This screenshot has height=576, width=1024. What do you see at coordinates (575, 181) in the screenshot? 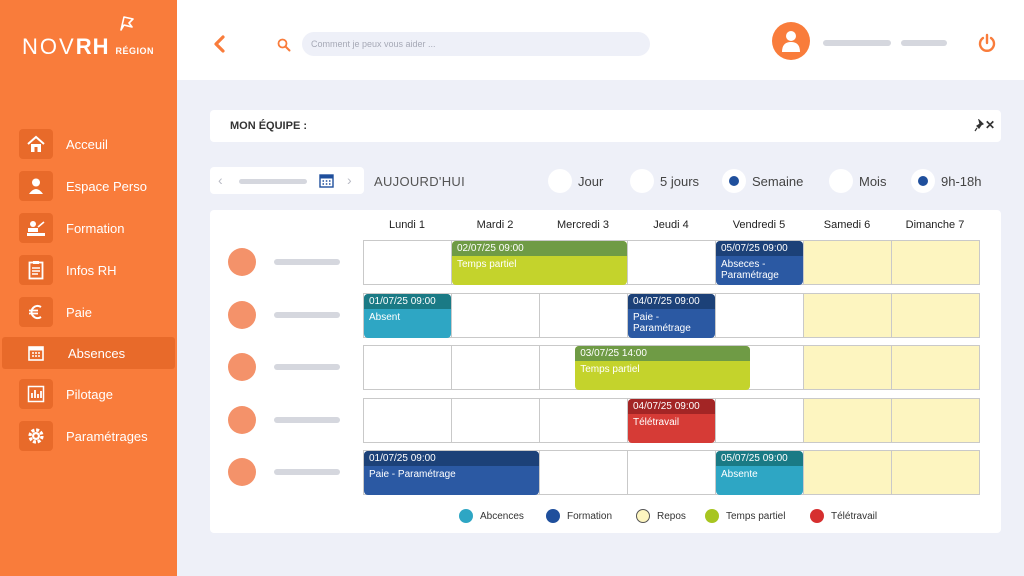
I see `view-option-jour: Jour` at bounding box center [575, 181].